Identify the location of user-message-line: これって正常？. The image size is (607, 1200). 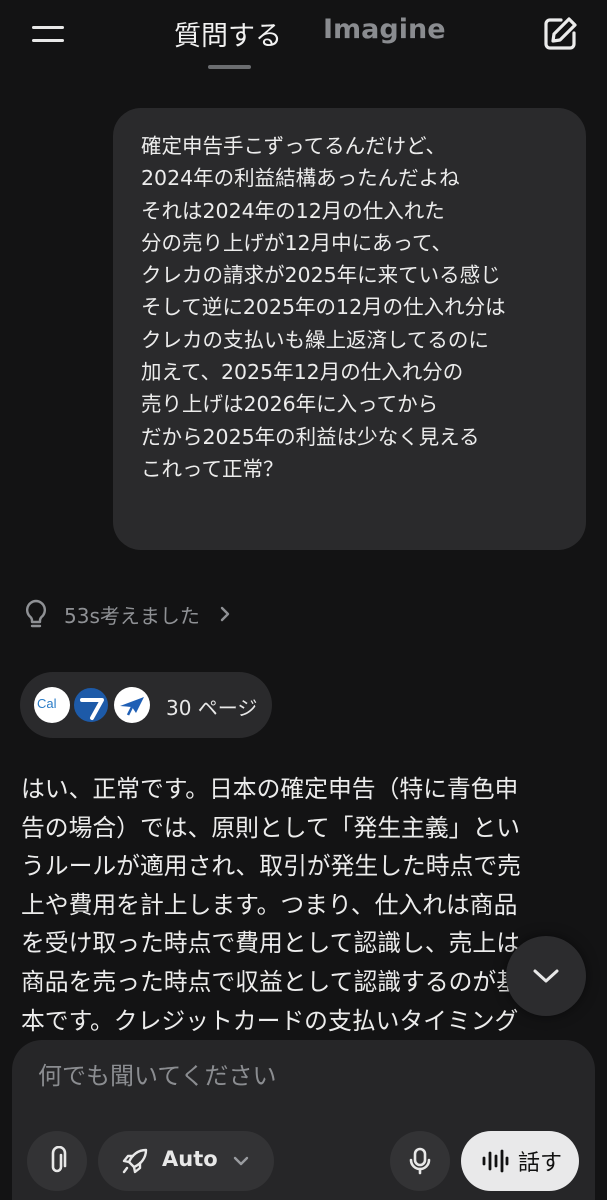
(212, 468).